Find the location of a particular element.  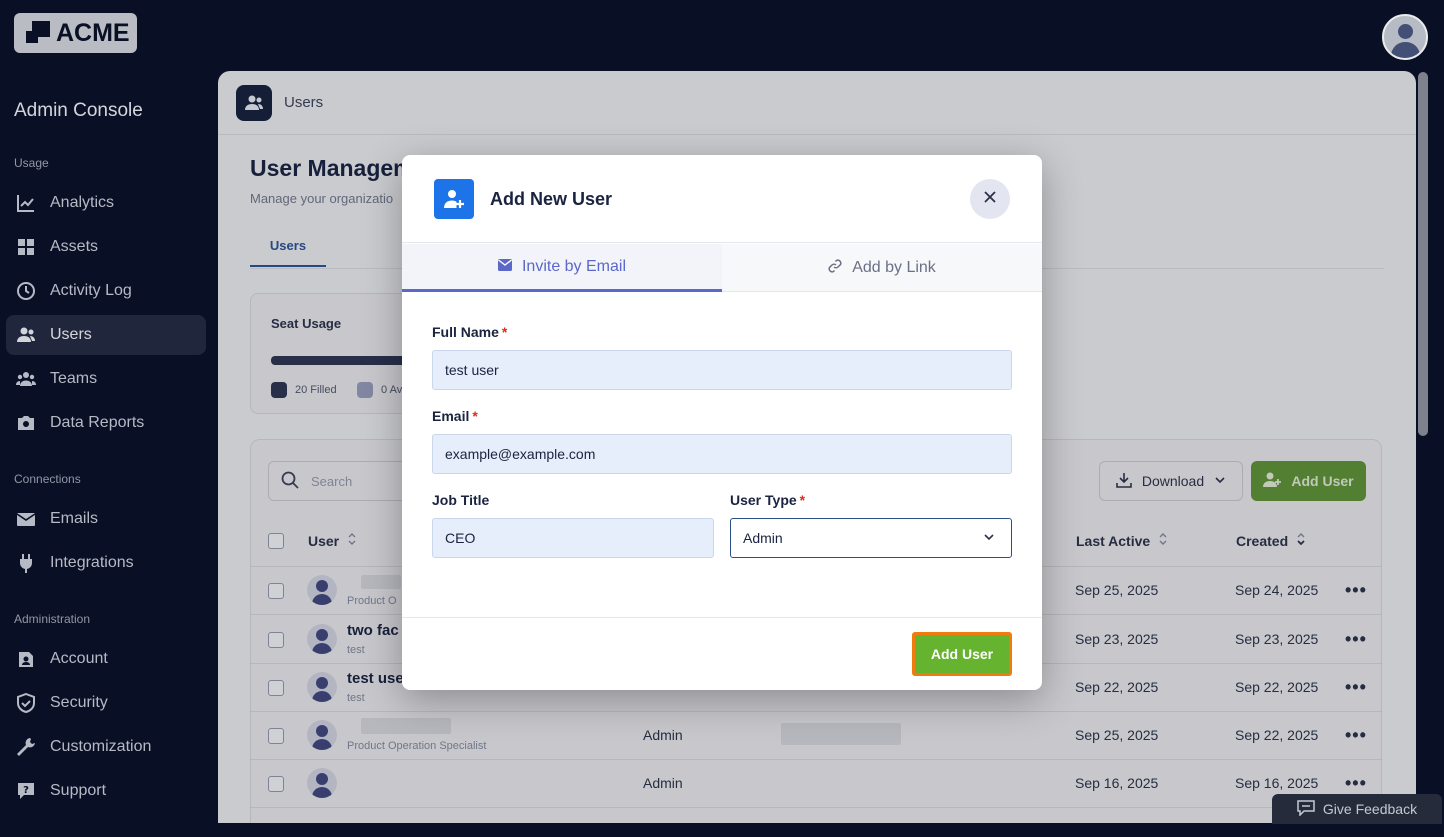

sidebar-item-assets: Assets is located at coordinates (106, 247).